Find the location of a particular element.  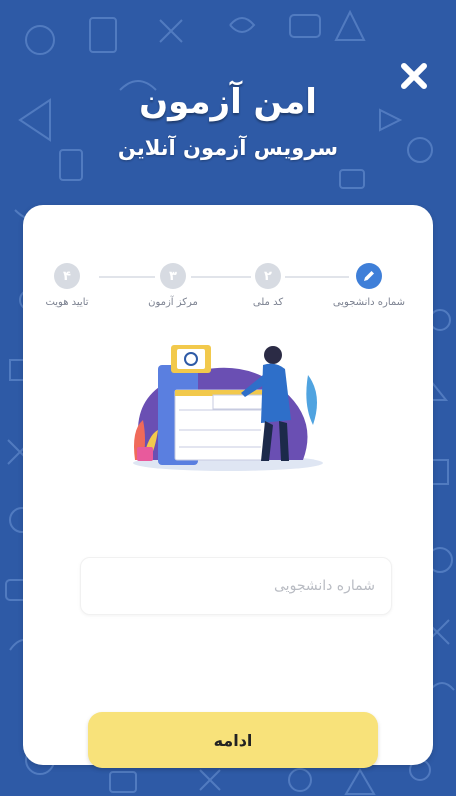

step-label: کد ملی is located at coordinates (268, 302).